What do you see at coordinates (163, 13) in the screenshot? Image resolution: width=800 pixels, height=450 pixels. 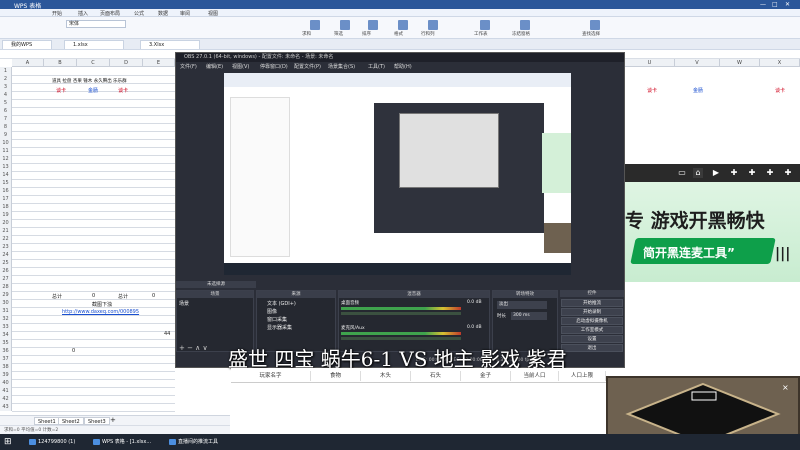 I see `menu-data: 数据` at bounding box center [163, 13].